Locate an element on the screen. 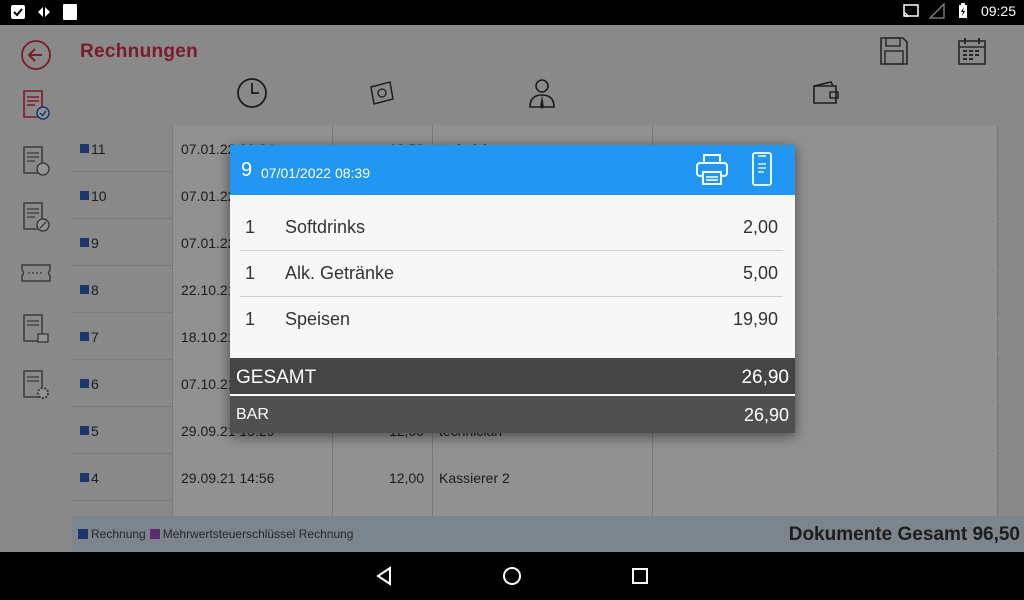  square-recents-icon is located at coordinates (640, 576).